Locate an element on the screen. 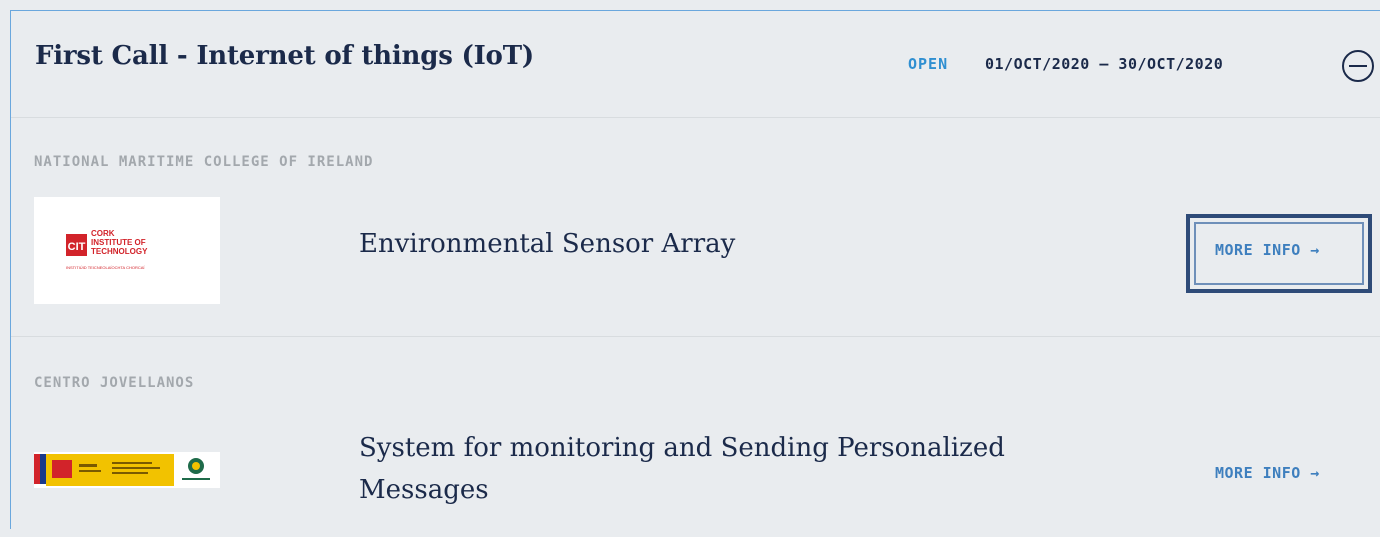 The height and width of the screenshot is (537, 1380). minus-circle-icon is located at coordinates (1358, 66).